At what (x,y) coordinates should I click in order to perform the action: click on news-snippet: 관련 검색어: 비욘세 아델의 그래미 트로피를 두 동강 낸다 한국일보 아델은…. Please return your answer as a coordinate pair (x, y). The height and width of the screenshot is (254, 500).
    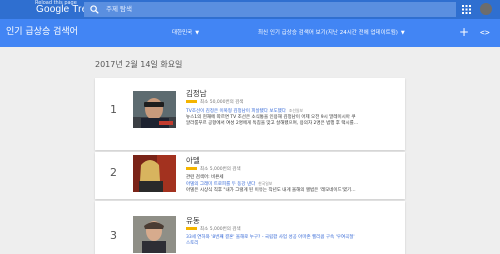
    Looking at the image, I should click on (291, 184).